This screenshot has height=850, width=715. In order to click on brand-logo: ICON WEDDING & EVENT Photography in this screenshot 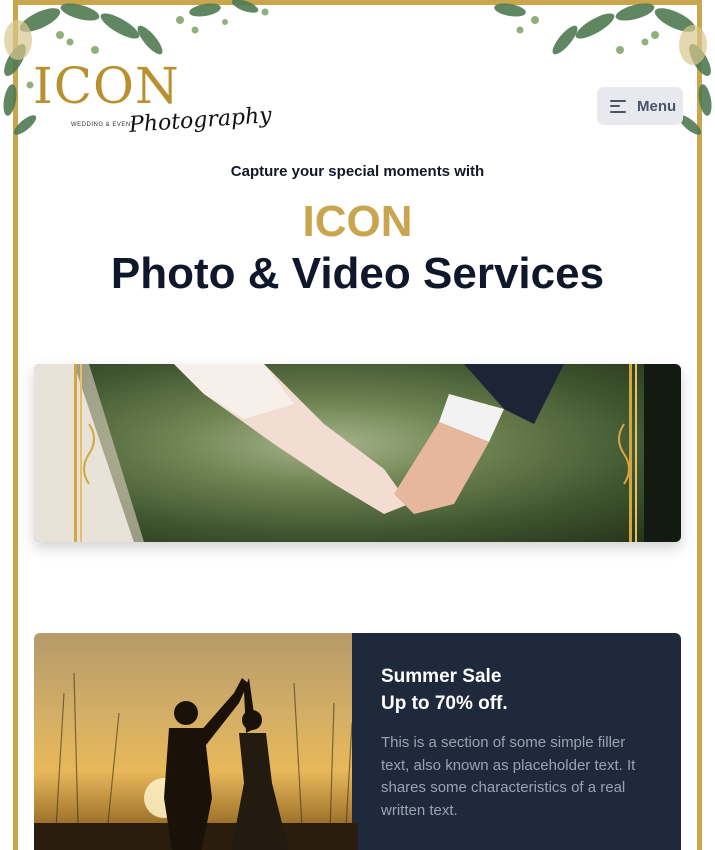, I will do `click(152, 105)`.